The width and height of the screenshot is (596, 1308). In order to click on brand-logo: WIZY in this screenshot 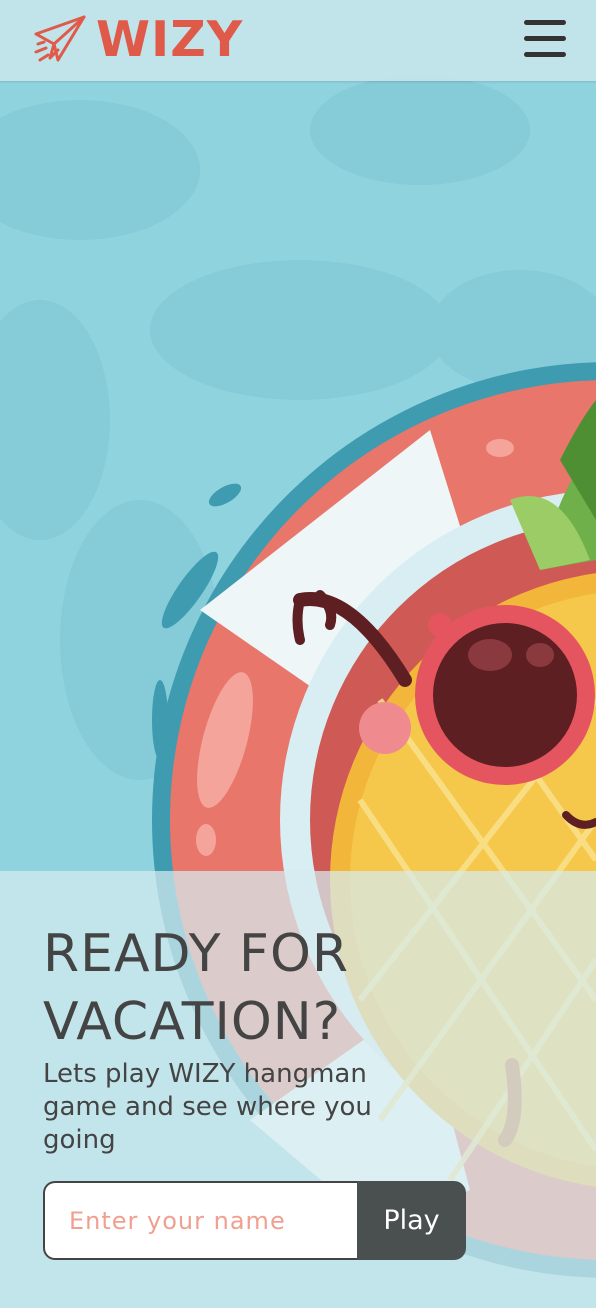, I will do `click(137, 40)`.